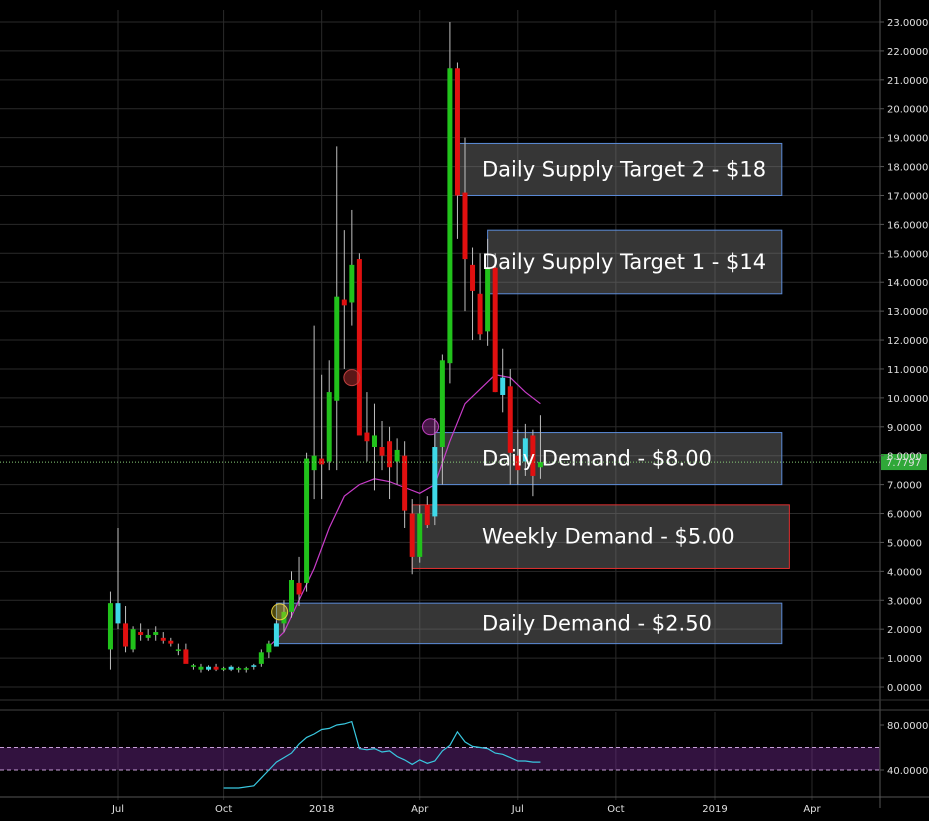 The width and height of the screenshot is (929, 821). What do you see at coordinates (597, 623) in the screenshot?
I see `zone-label: Daily Demand - $2.50` at bounding box center [597, 623].